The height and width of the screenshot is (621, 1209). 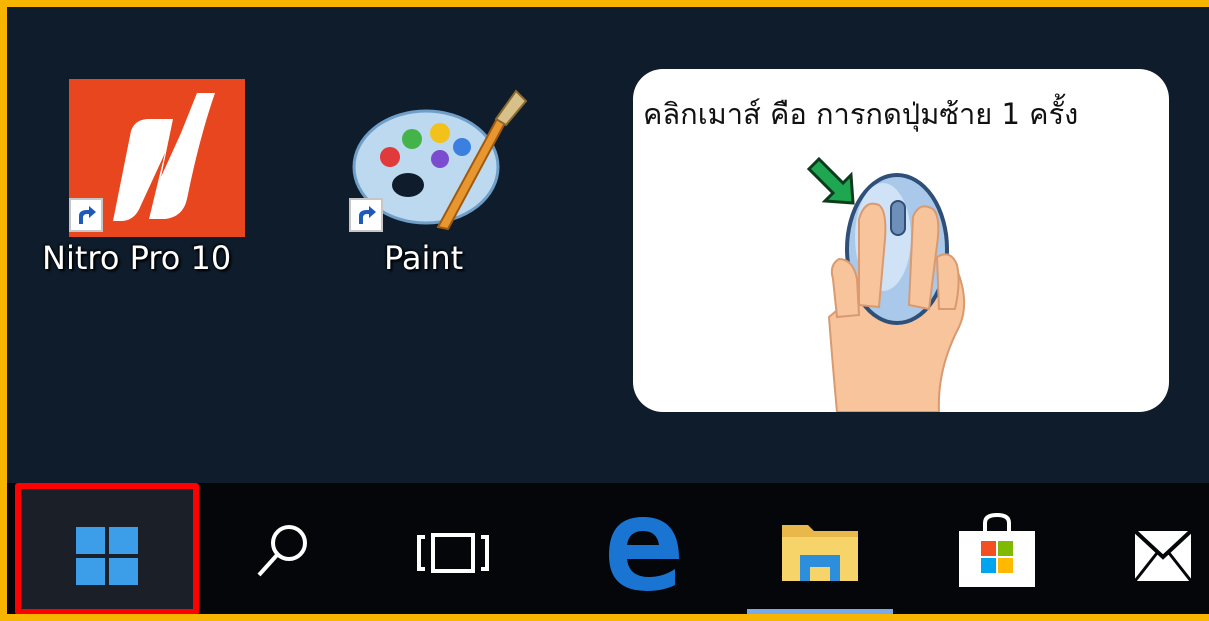 What do you see at coordinates (886, 284) in the screenshot?
I see `hand-clicking-mouse-illustration` at bounding box center [886, 284].